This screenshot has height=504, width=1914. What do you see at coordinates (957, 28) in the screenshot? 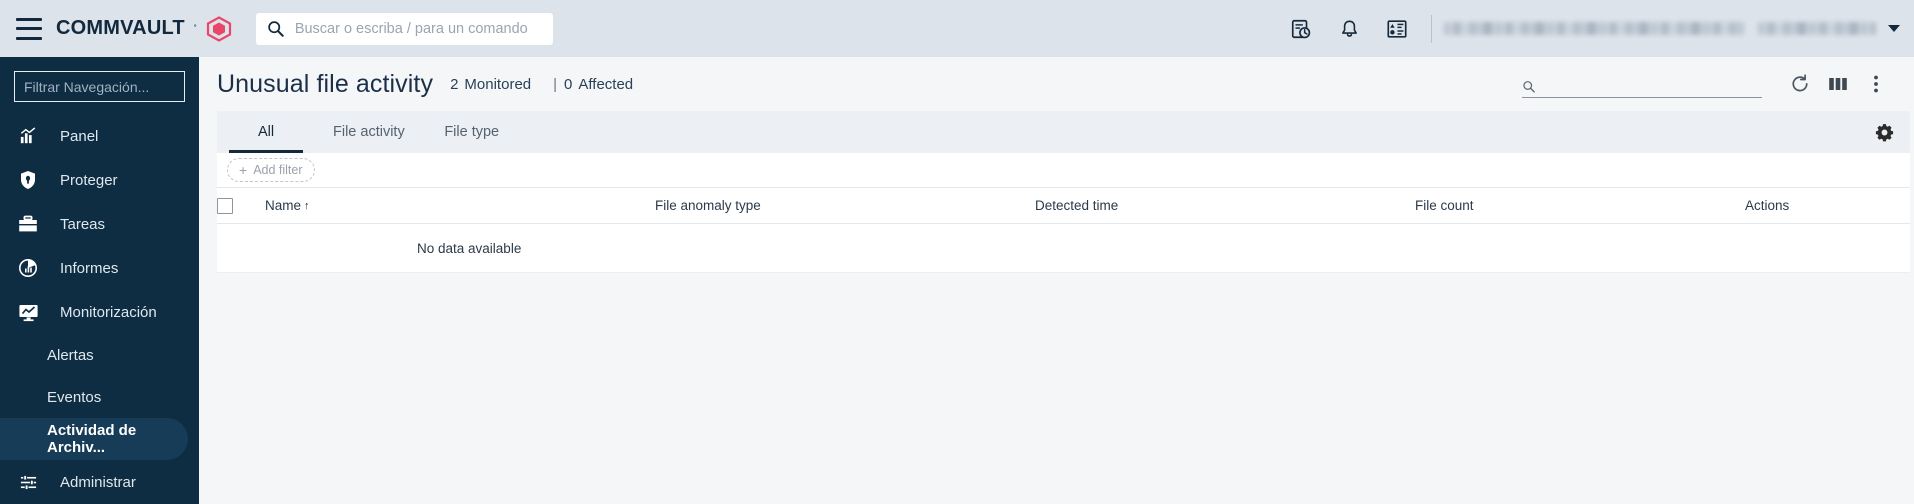
I see `top-bar: COMMVAULT ˚` at bounding box center [957, 28].